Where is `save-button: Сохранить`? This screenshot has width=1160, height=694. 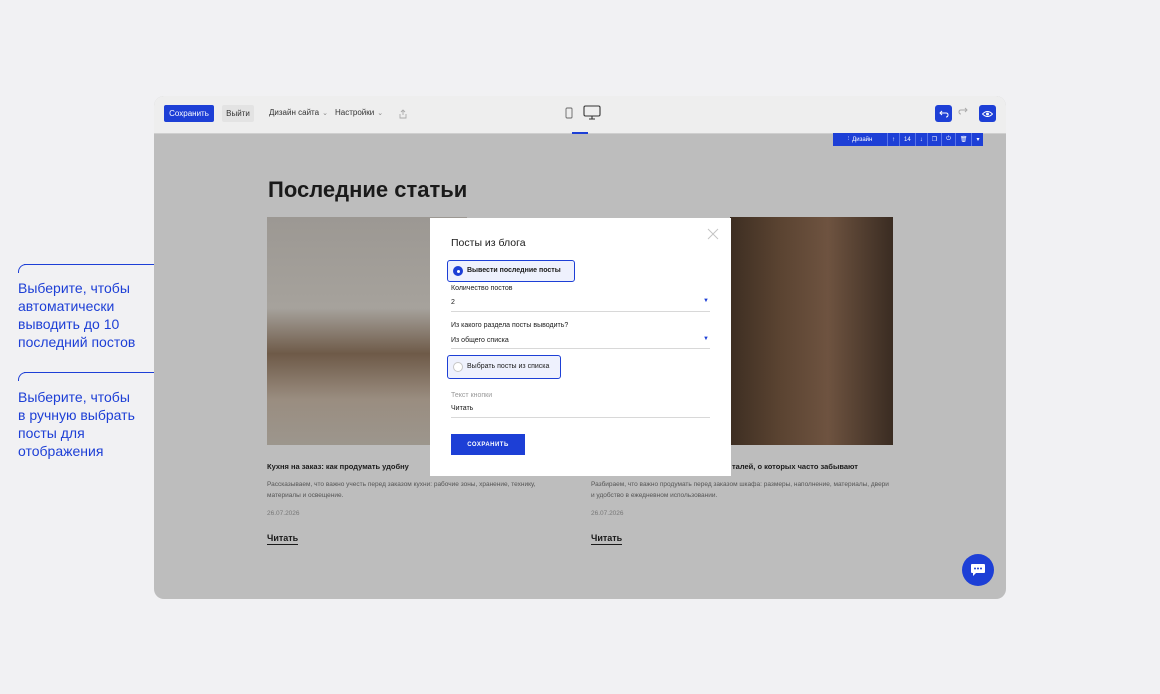
save-button: Сохранить is located at coordinates (189, 113).